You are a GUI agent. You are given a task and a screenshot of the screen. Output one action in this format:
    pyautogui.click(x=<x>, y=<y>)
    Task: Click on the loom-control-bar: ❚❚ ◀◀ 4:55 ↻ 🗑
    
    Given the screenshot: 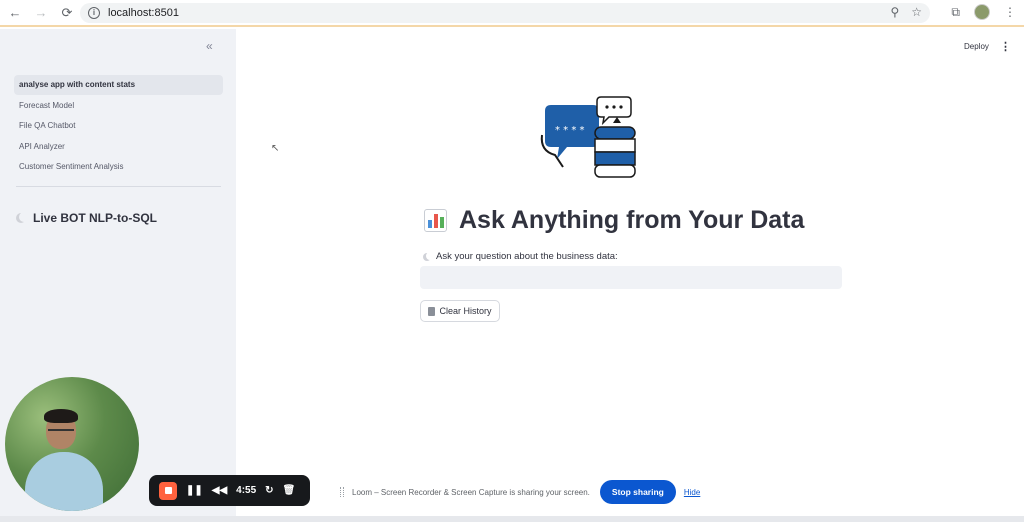 What is the action you would take?
    pyautogui.click(x=229, y=490)
    